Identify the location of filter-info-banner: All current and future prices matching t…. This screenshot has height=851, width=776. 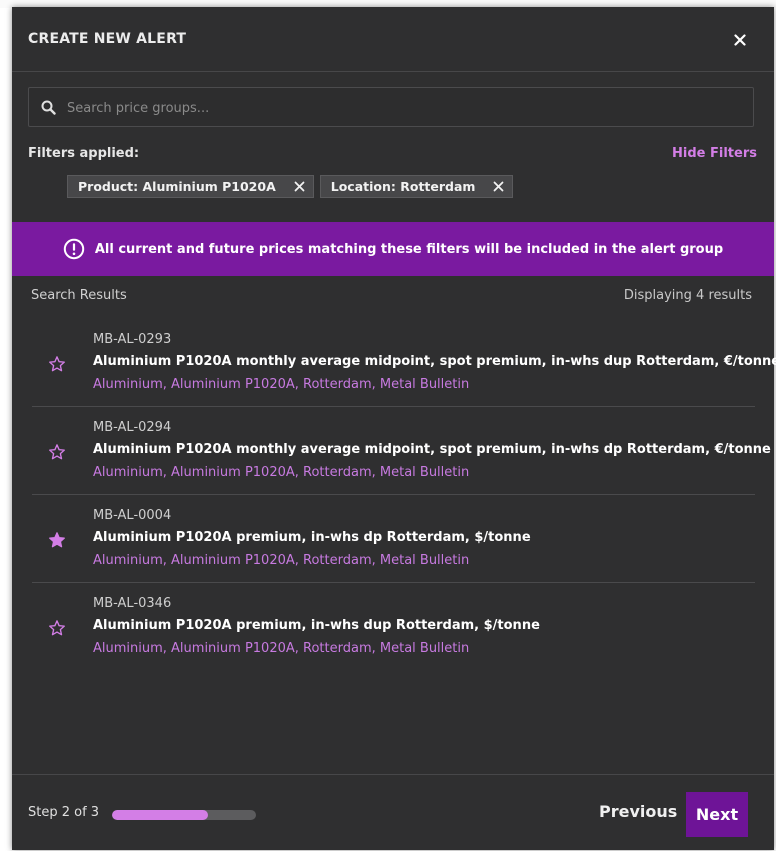
(393, 249).